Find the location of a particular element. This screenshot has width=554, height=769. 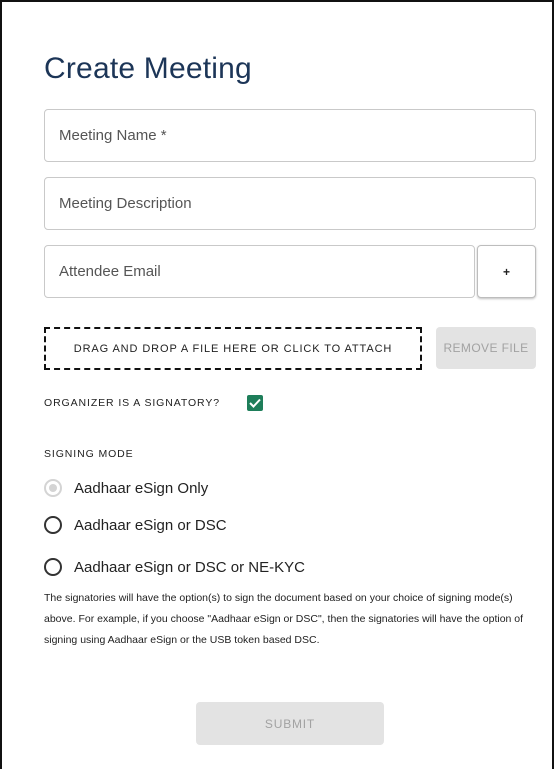

meeting-name-input is located at coordinates (297, 135).